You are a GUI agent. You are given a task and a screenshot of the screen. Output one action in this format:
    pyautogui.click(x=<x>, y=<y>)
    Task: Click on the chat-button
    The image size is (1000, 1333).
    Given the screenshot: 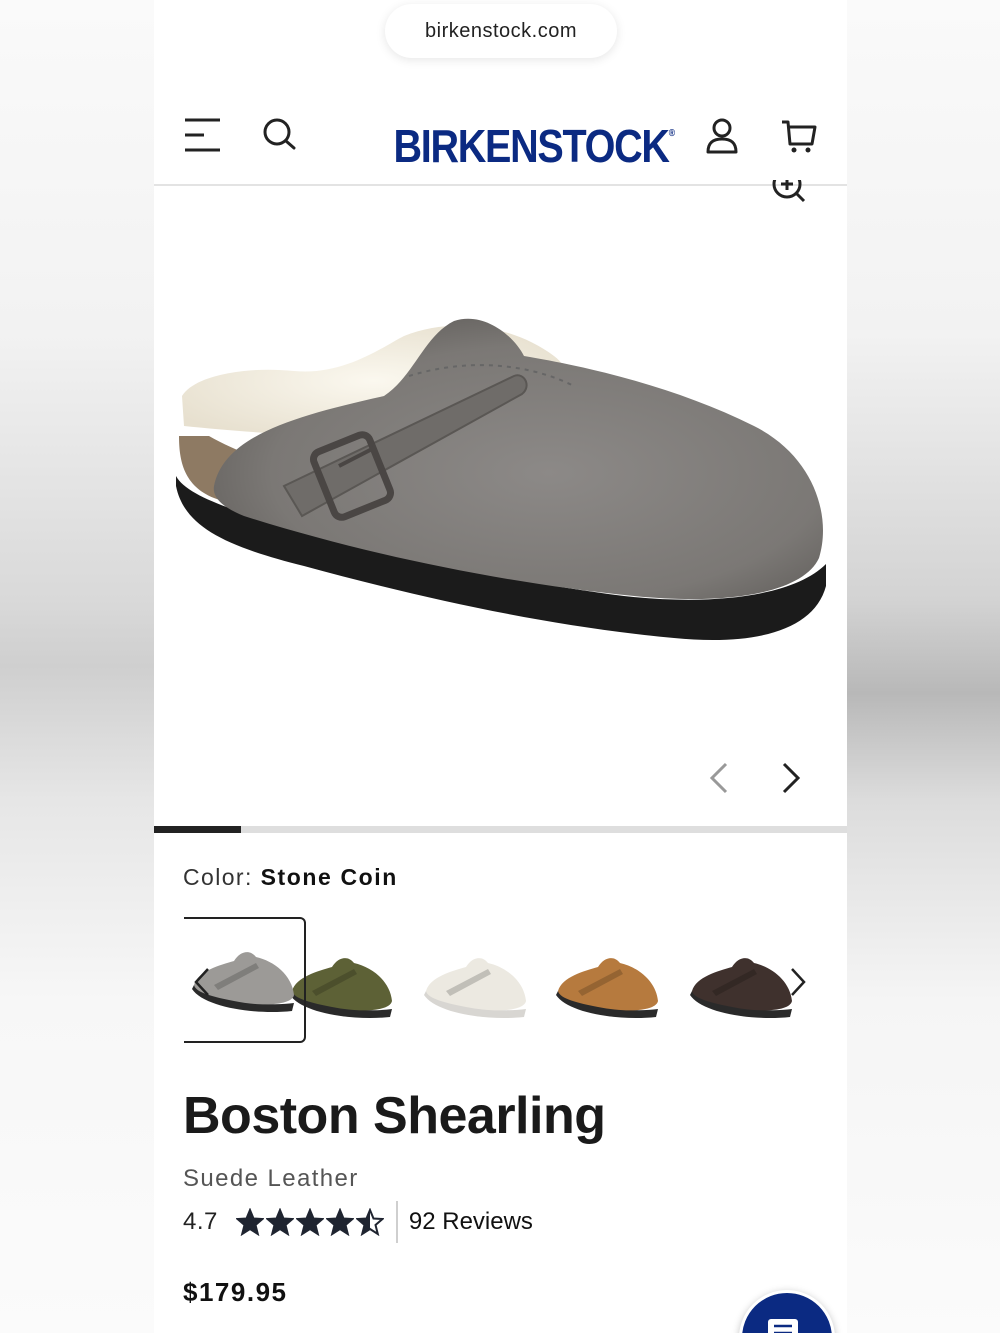 What is the action you would take?
    pyautogui.click(x=787, y=1311)
    